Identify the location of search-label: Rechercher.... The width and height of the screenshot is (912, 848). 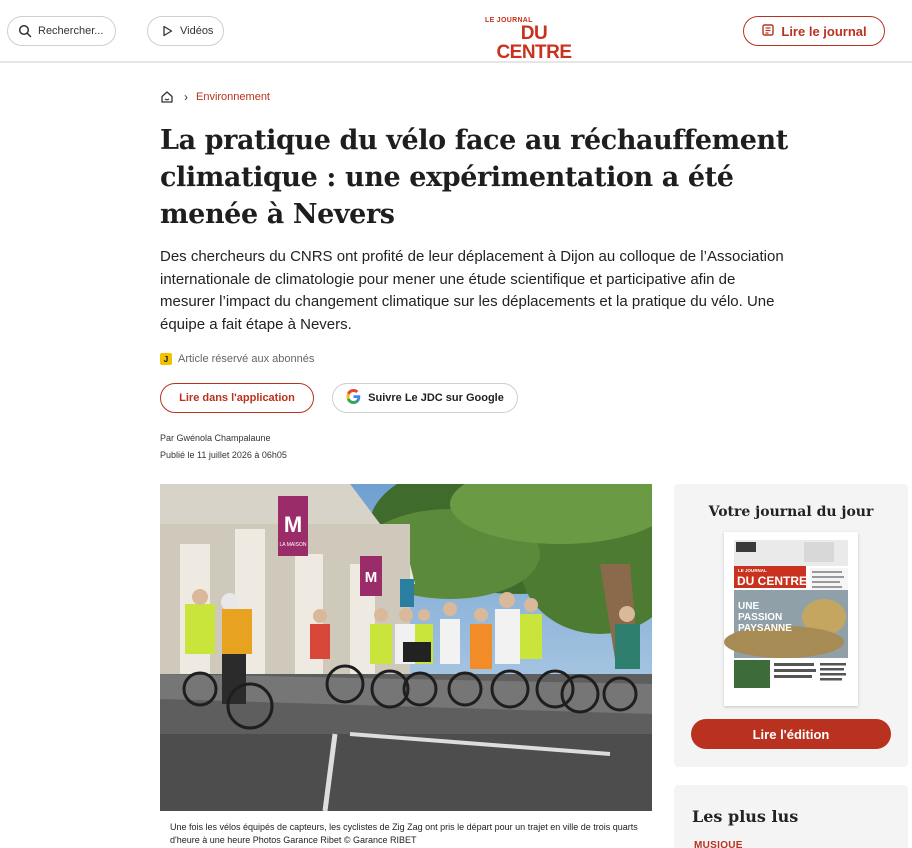
(71, 31).